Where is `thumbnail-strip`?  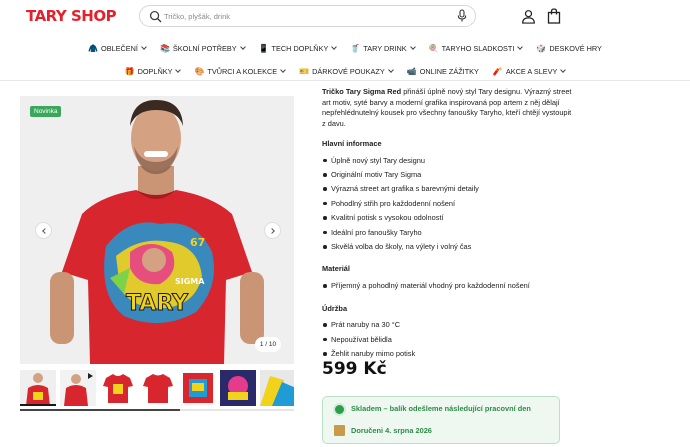
thumbnail-strip is located at coordinates (157, 389).